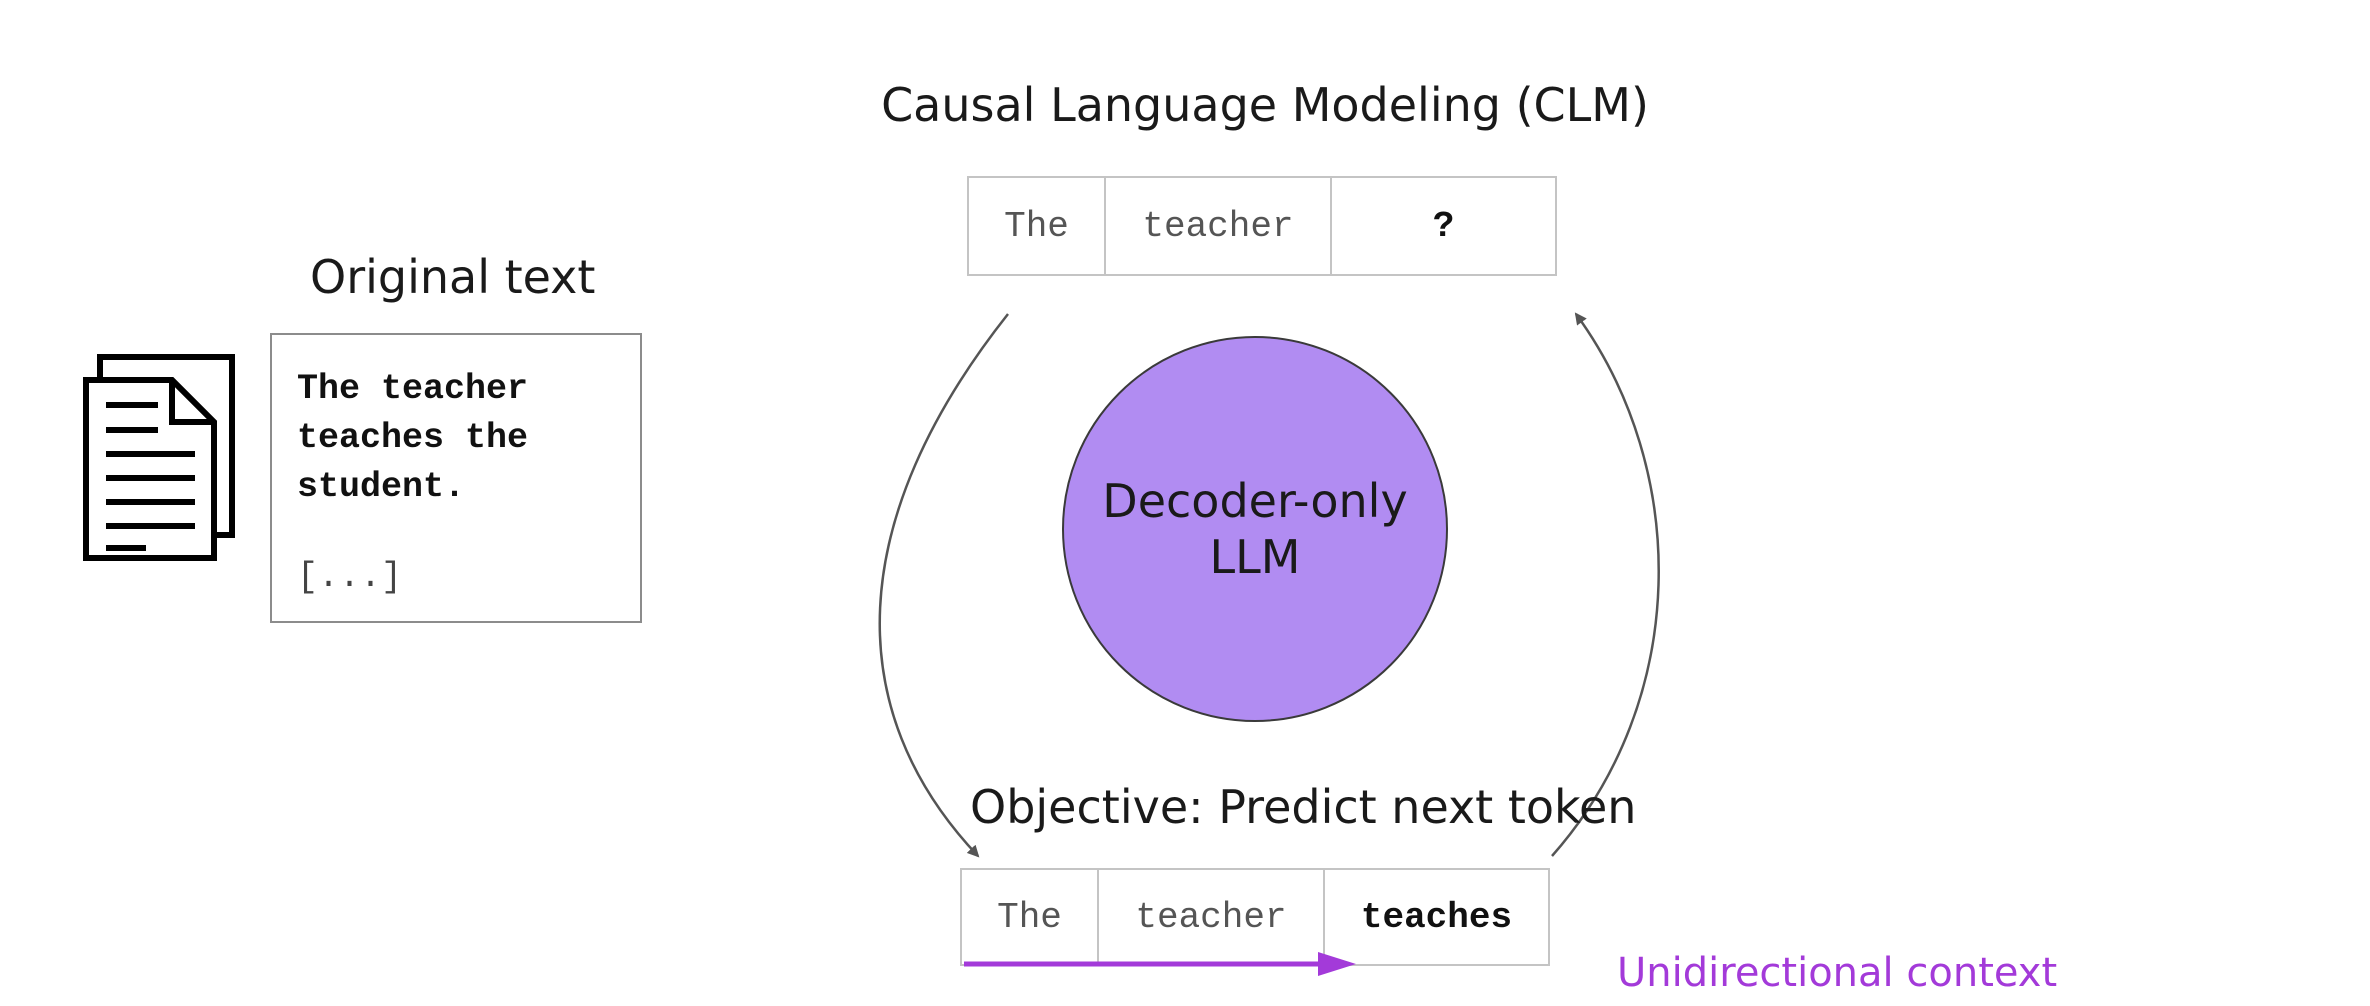 The width and height of the screenshot is (2370, 1006). Describe the element at coordinates (1160, 964) in the screenshot. I see `context-arrow` at that location.